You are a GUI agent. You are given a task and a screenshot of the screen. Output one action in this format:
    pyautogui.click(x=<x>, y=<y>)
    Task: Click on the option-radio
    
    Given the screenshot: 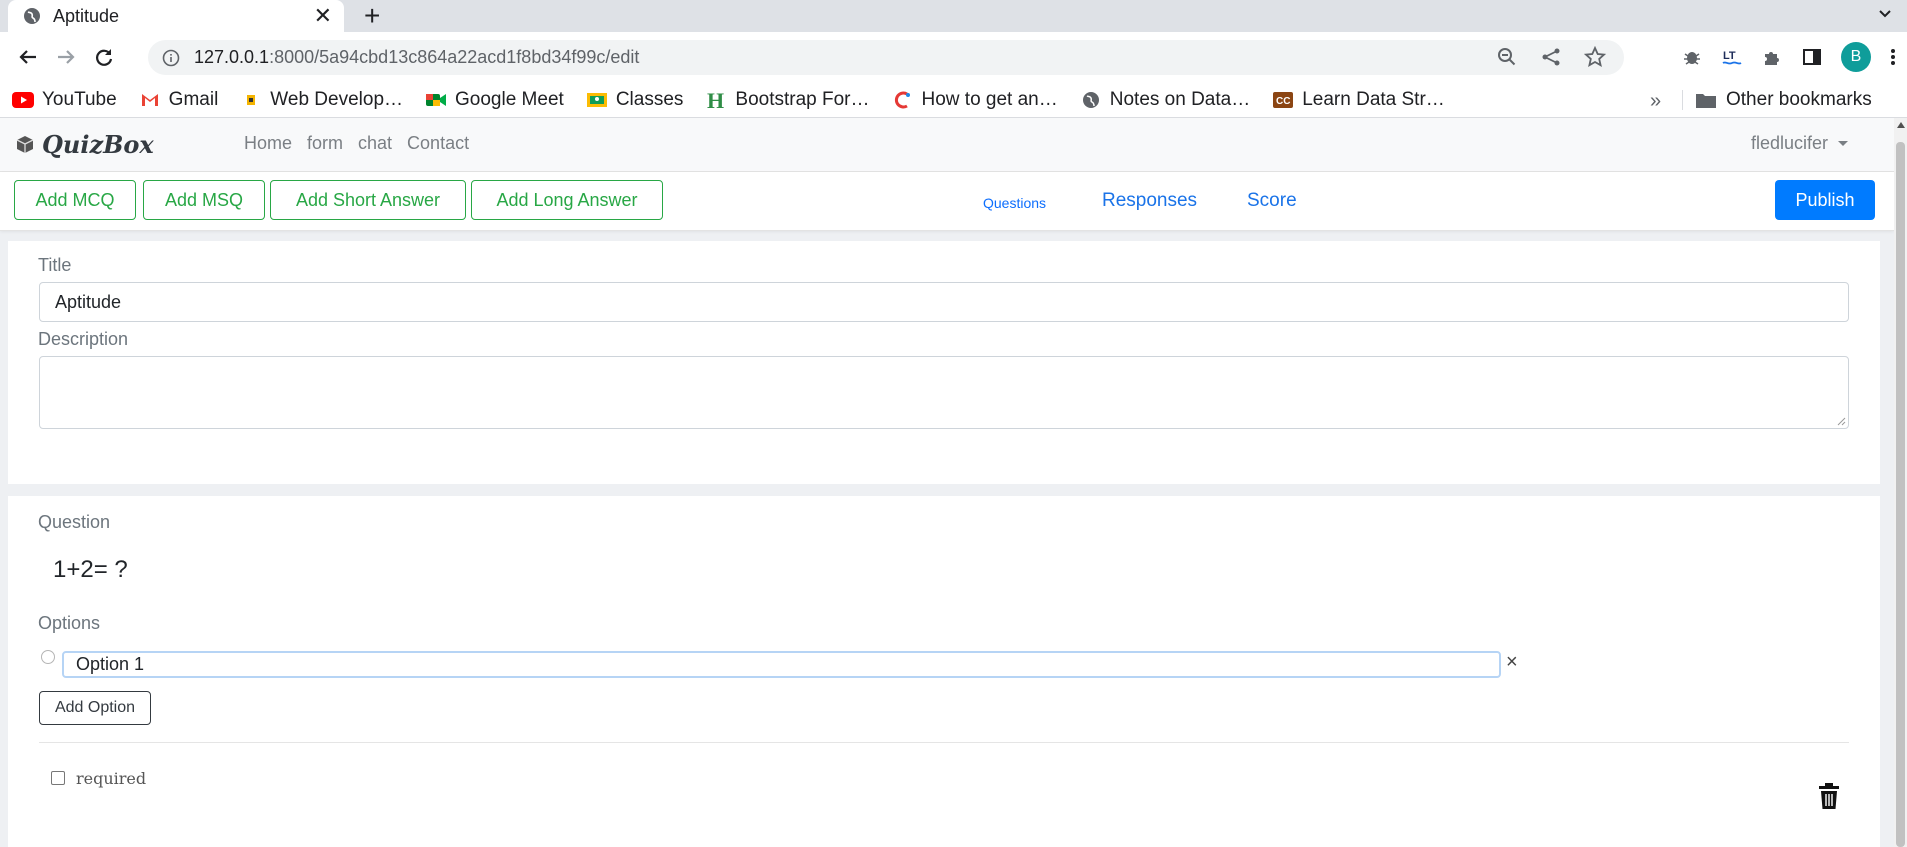 What is the action you would take?
    pyautogui.click(x=48, y=657)
    